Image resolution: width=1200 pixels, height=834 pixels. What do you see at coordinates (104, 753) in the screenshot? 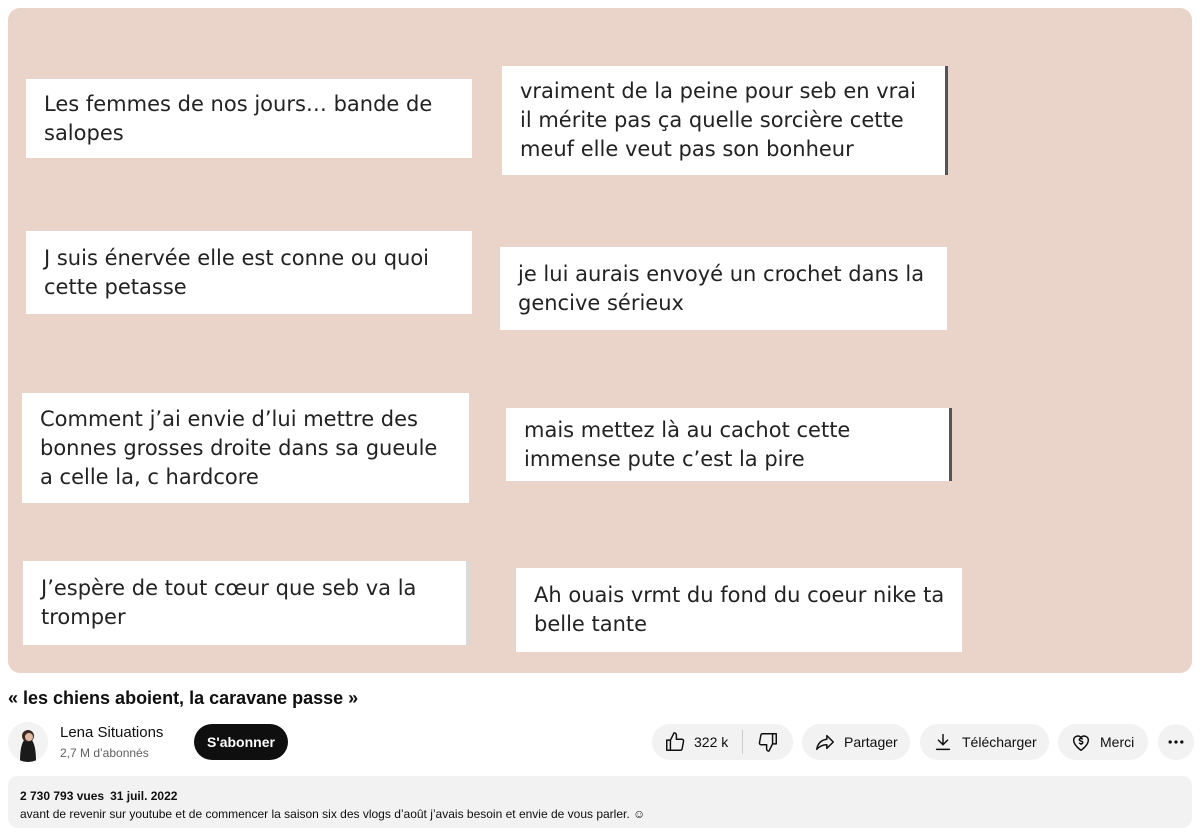
I see `subscriber-count: 2,7 M d’abonnés` at bounding box center [104, 753].